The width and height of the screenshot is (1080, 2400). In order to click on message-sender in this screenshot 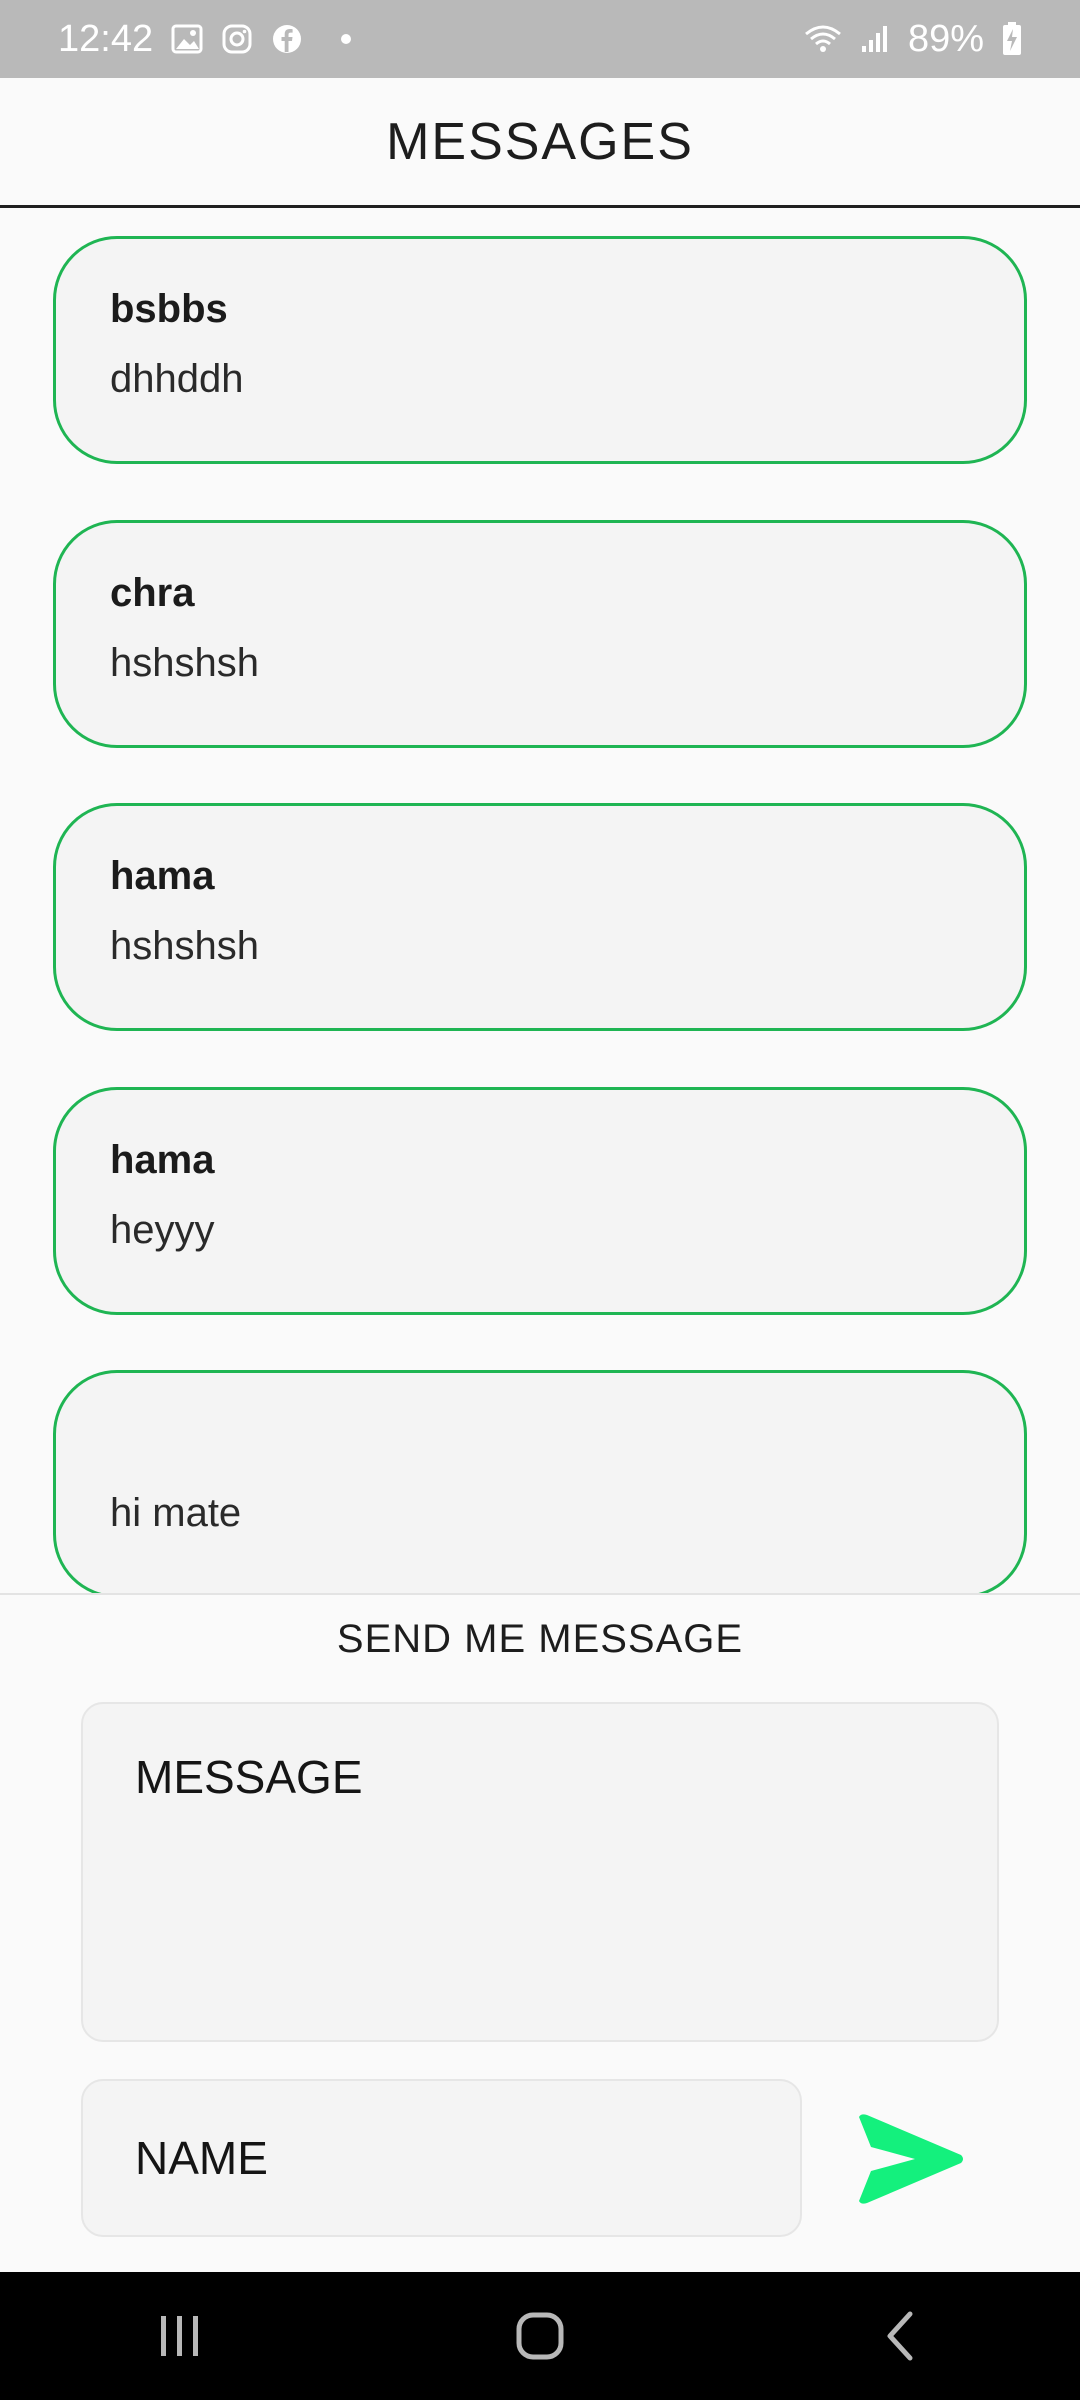, I will do `click(567, 1446)`.